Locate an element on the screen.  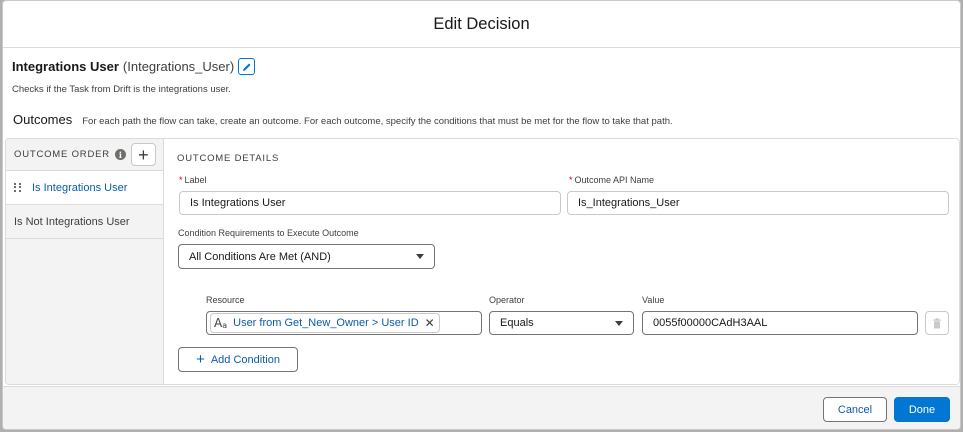
trash-icon is located at coordinates (937, 322).